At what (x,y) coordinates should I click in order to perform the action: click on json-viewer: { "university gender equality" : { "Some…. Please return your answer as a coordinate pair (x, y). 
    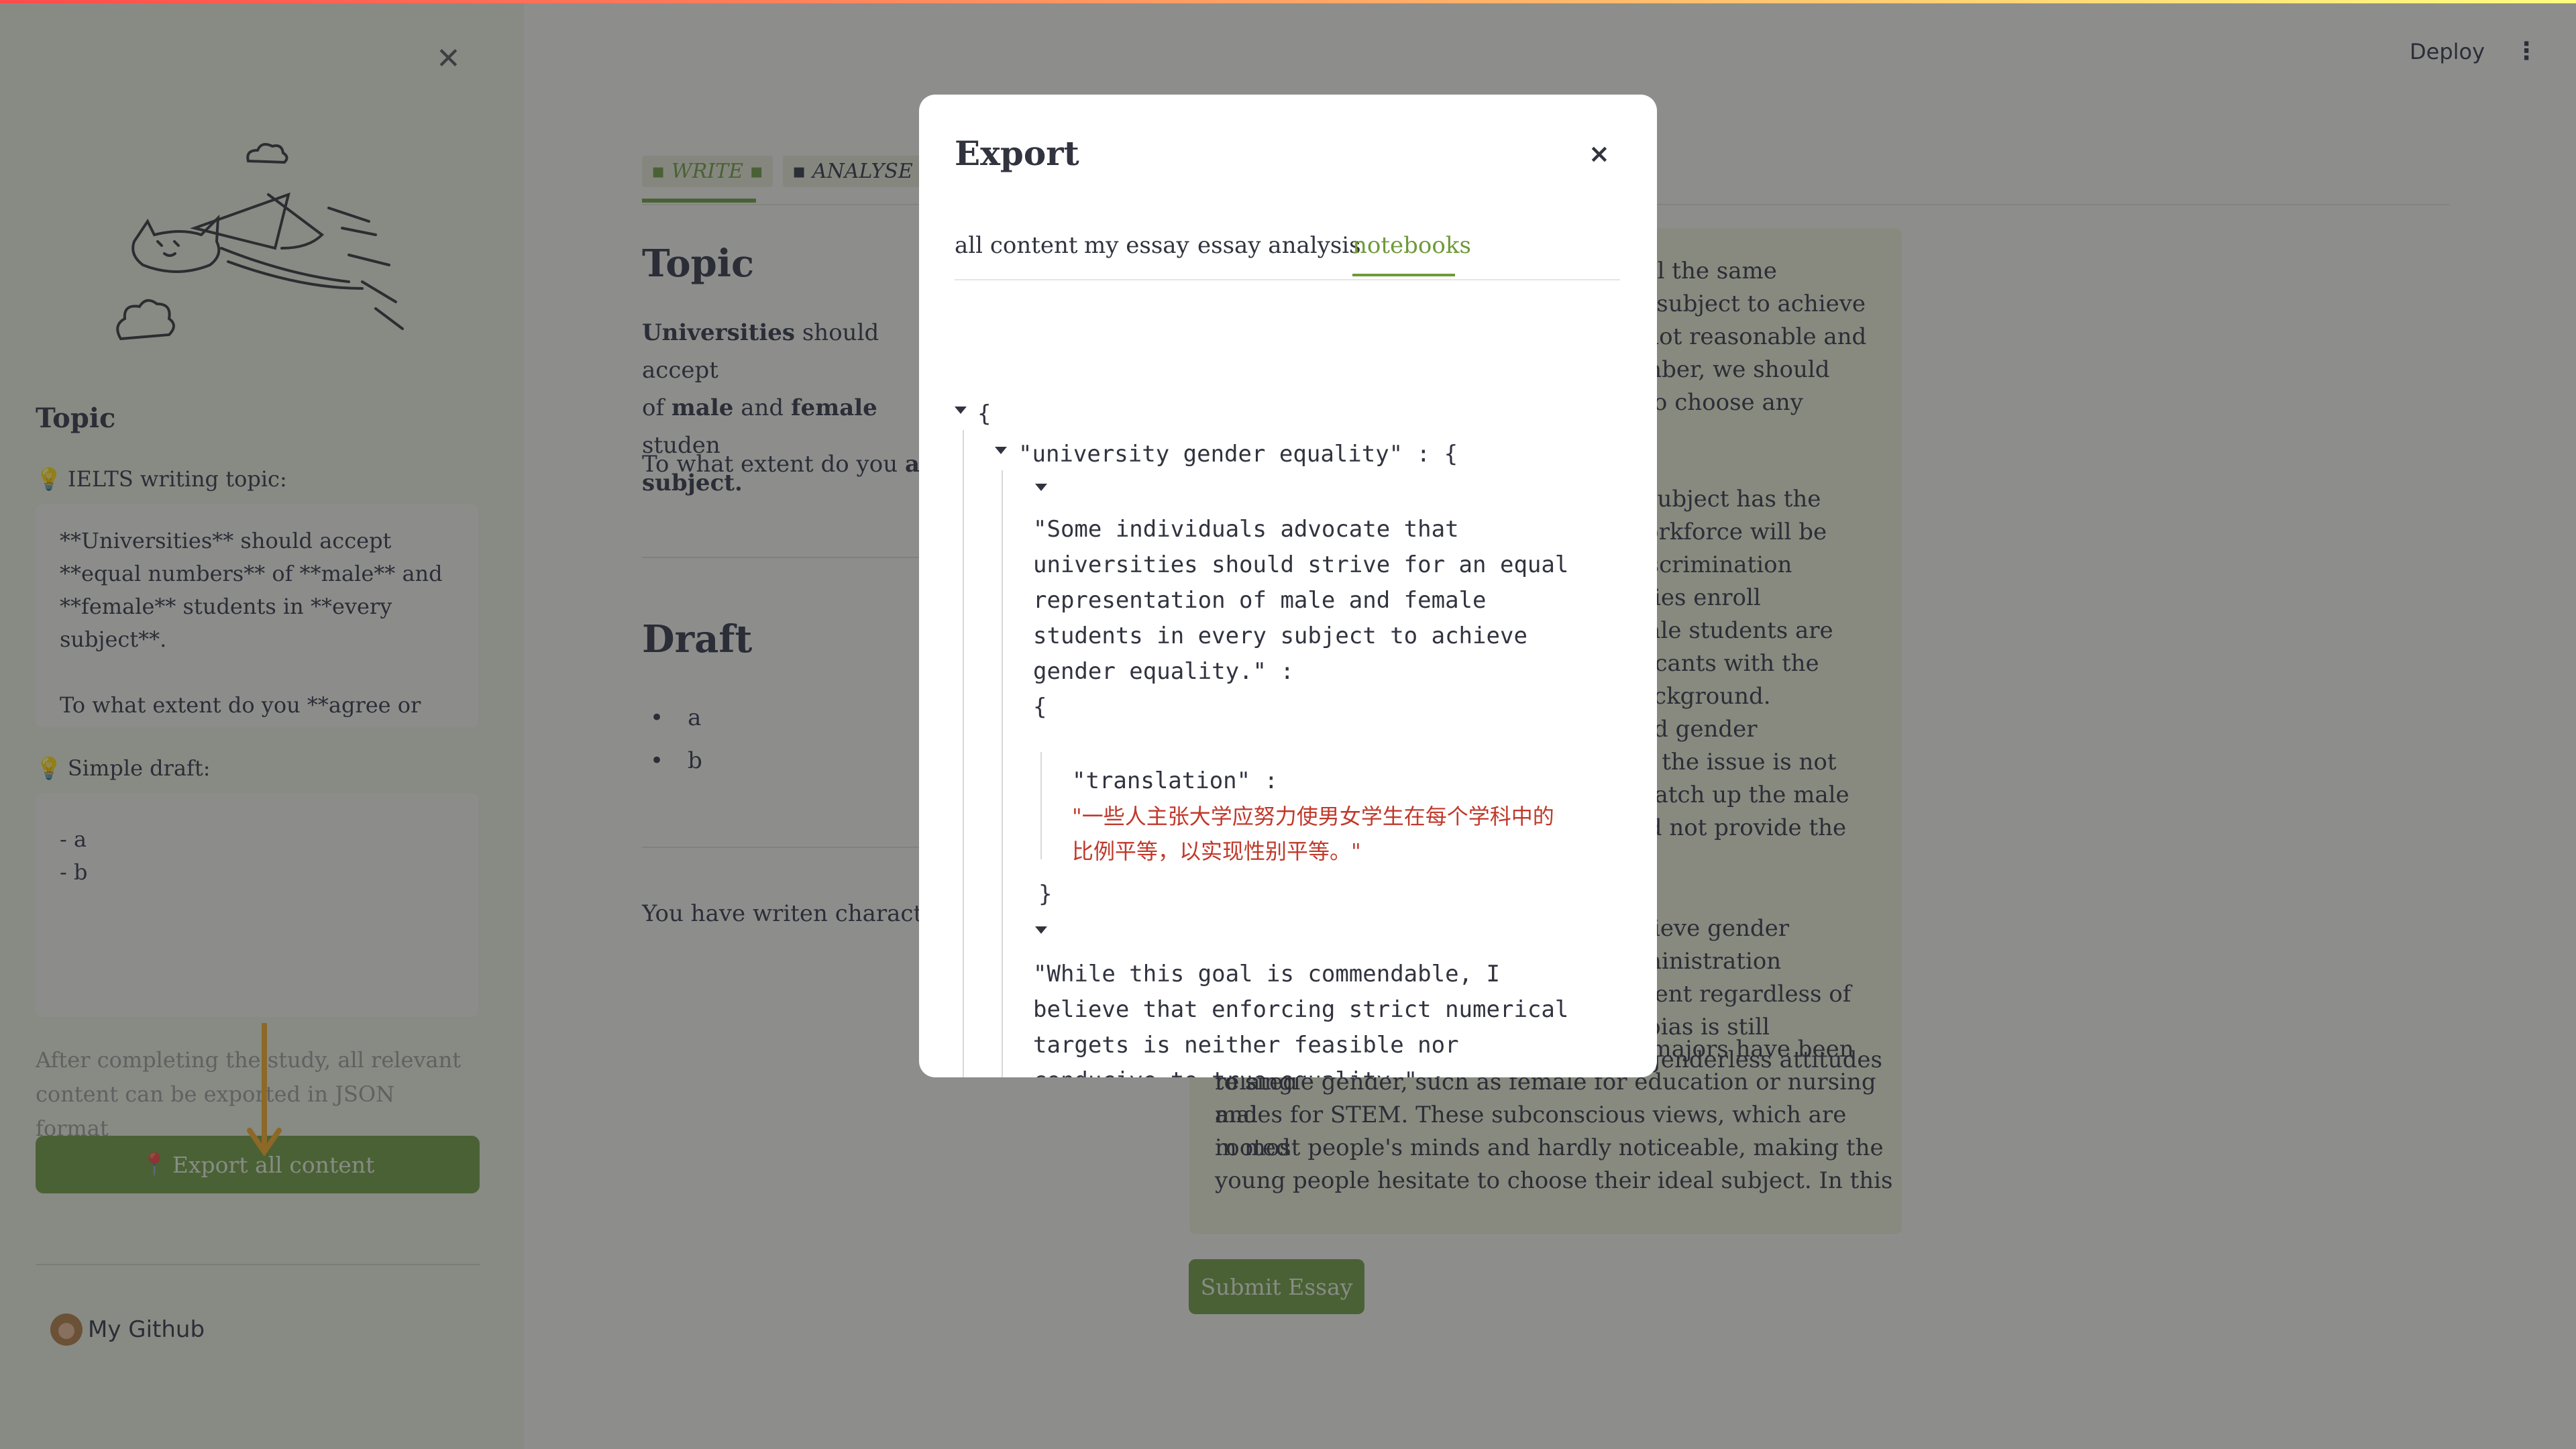
    Looking at the image, I should click on (1290, 686).